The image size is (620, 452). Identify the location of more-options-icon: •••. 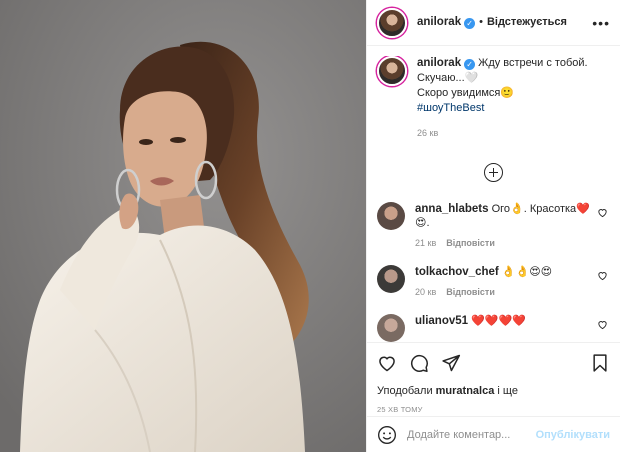
(601, 23).